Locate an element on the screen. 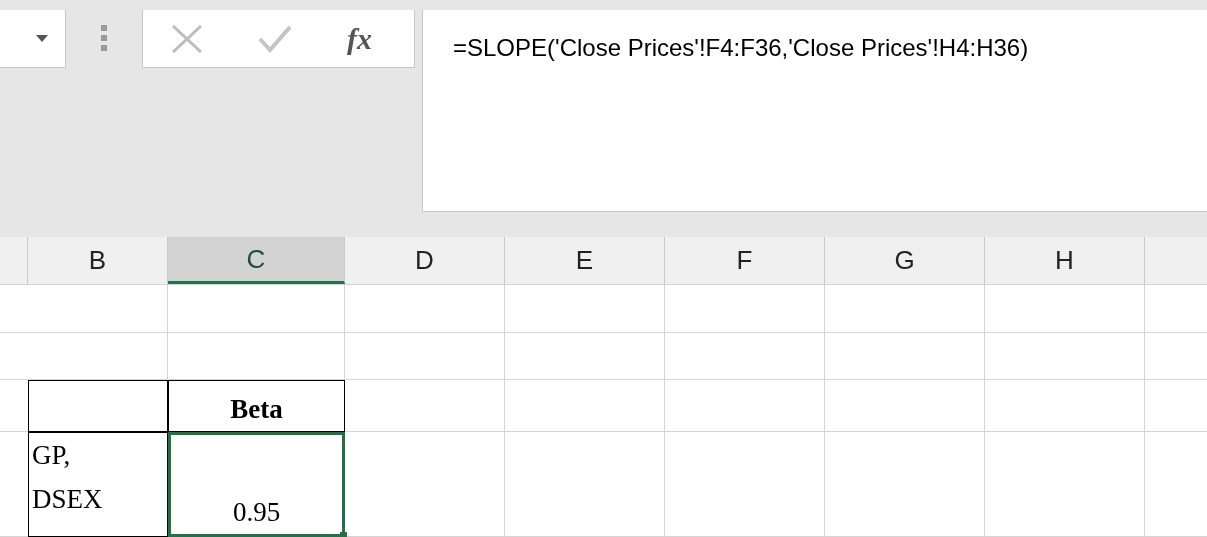  name-box is located at coordinates (33, 39).